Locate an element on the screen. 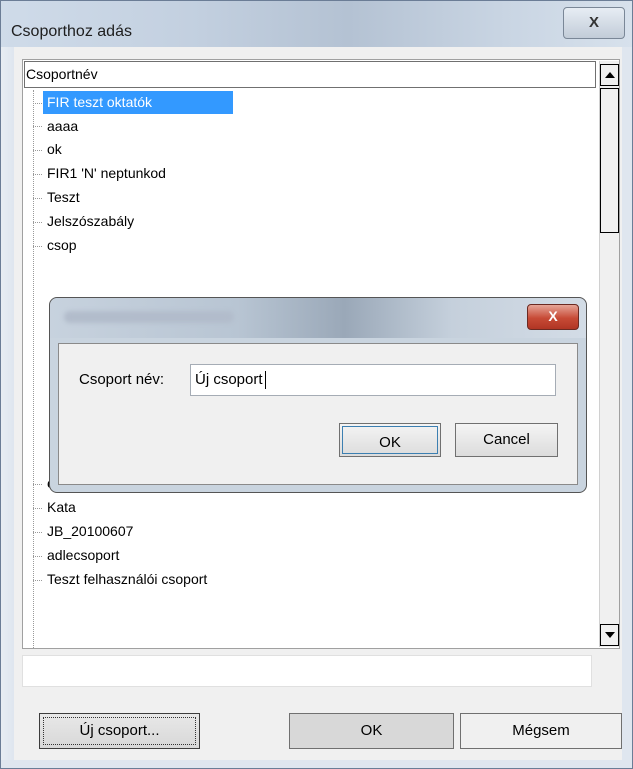 This screenshot has width=633, height=769. dialog-ok-button: OK is located at coordinates (390, 440).